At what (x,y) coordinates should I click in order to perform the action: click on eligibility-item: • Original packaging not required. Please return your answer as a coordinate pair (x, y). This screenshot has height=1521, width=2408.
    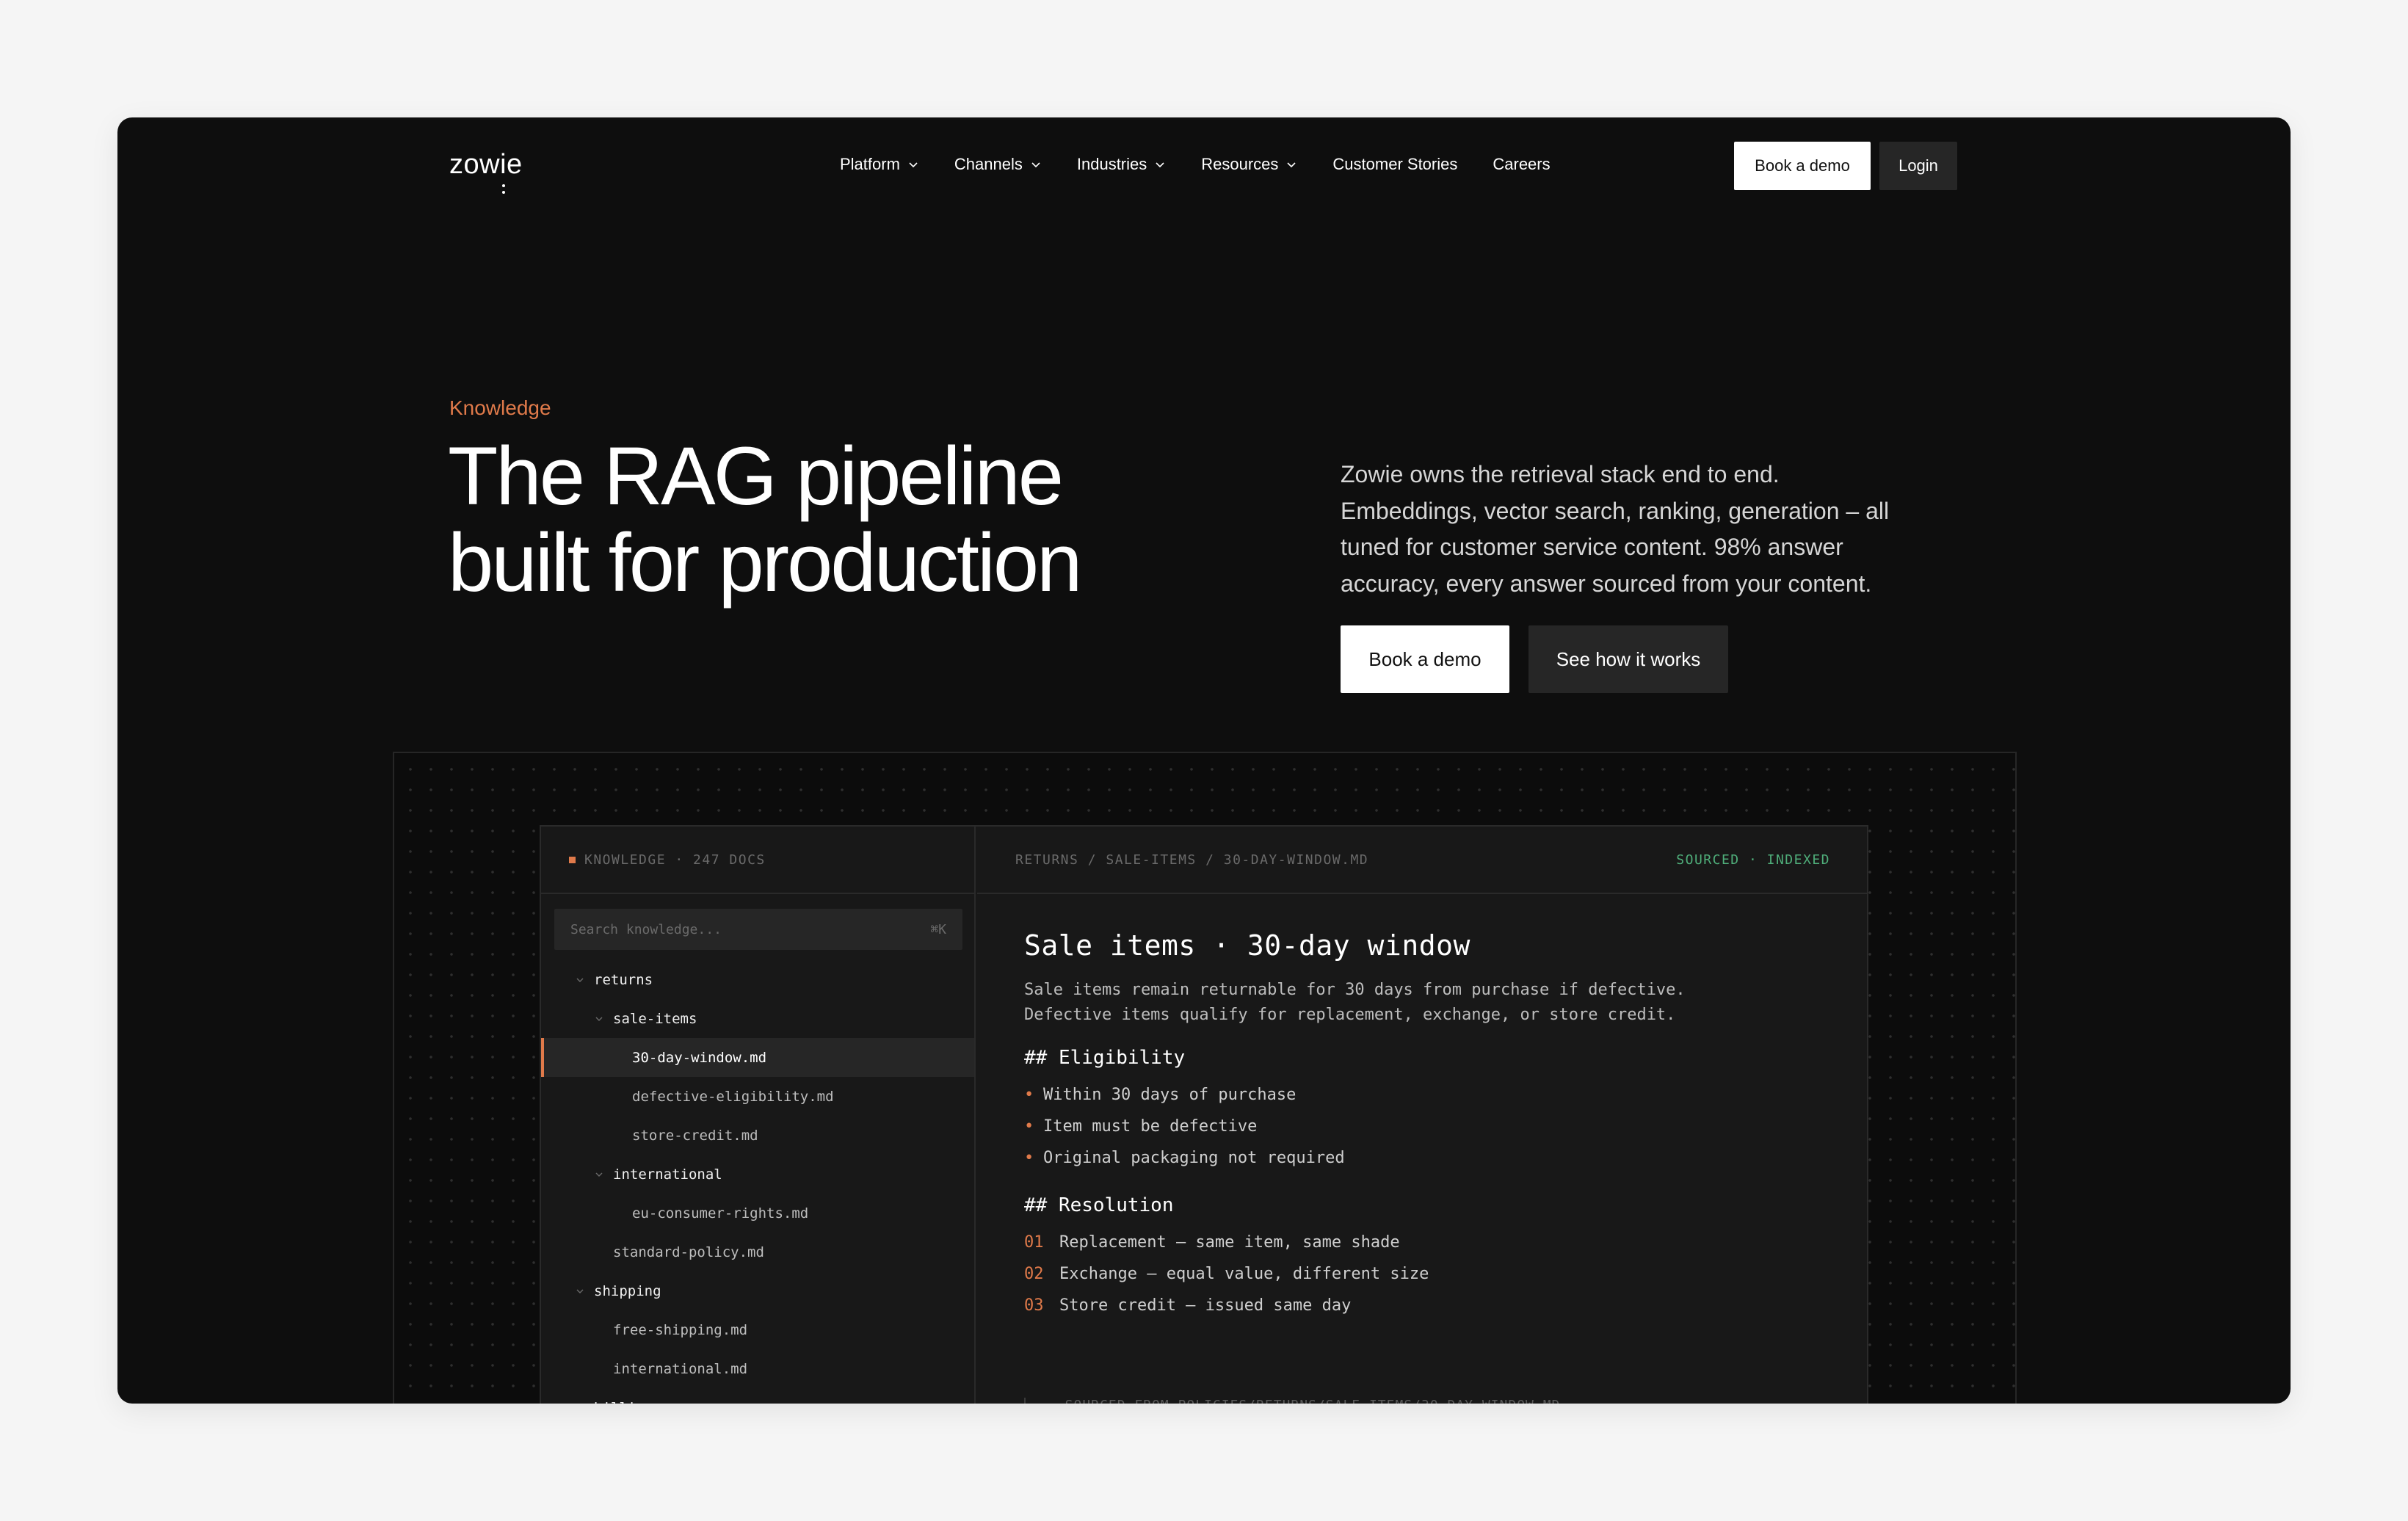
    Looking at the image, I should click on (1428, 1158).